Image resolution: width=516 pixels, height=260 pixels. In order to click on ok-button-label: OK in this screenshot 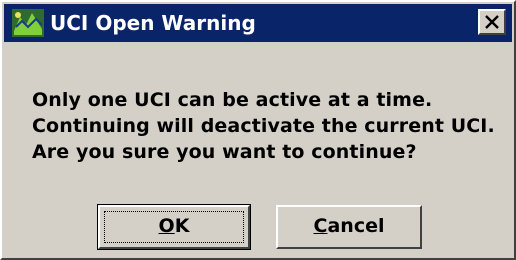, I will do `click(174, 226)`.